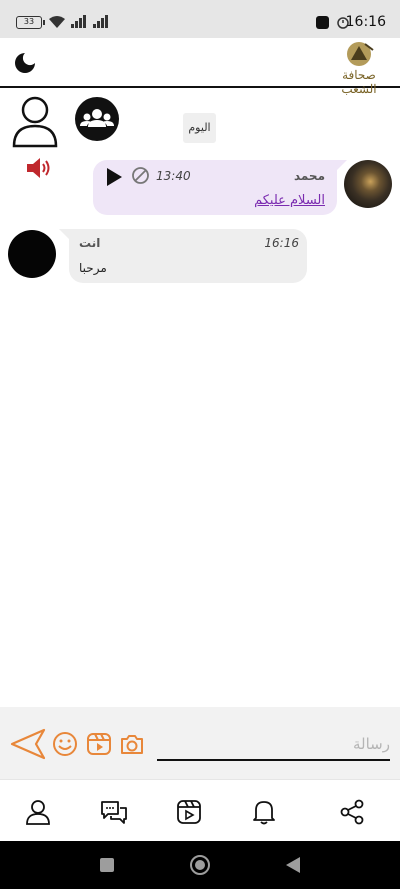 This screenshot has width=400, height=889. I want to click on chats-icon, so click(114, 812).